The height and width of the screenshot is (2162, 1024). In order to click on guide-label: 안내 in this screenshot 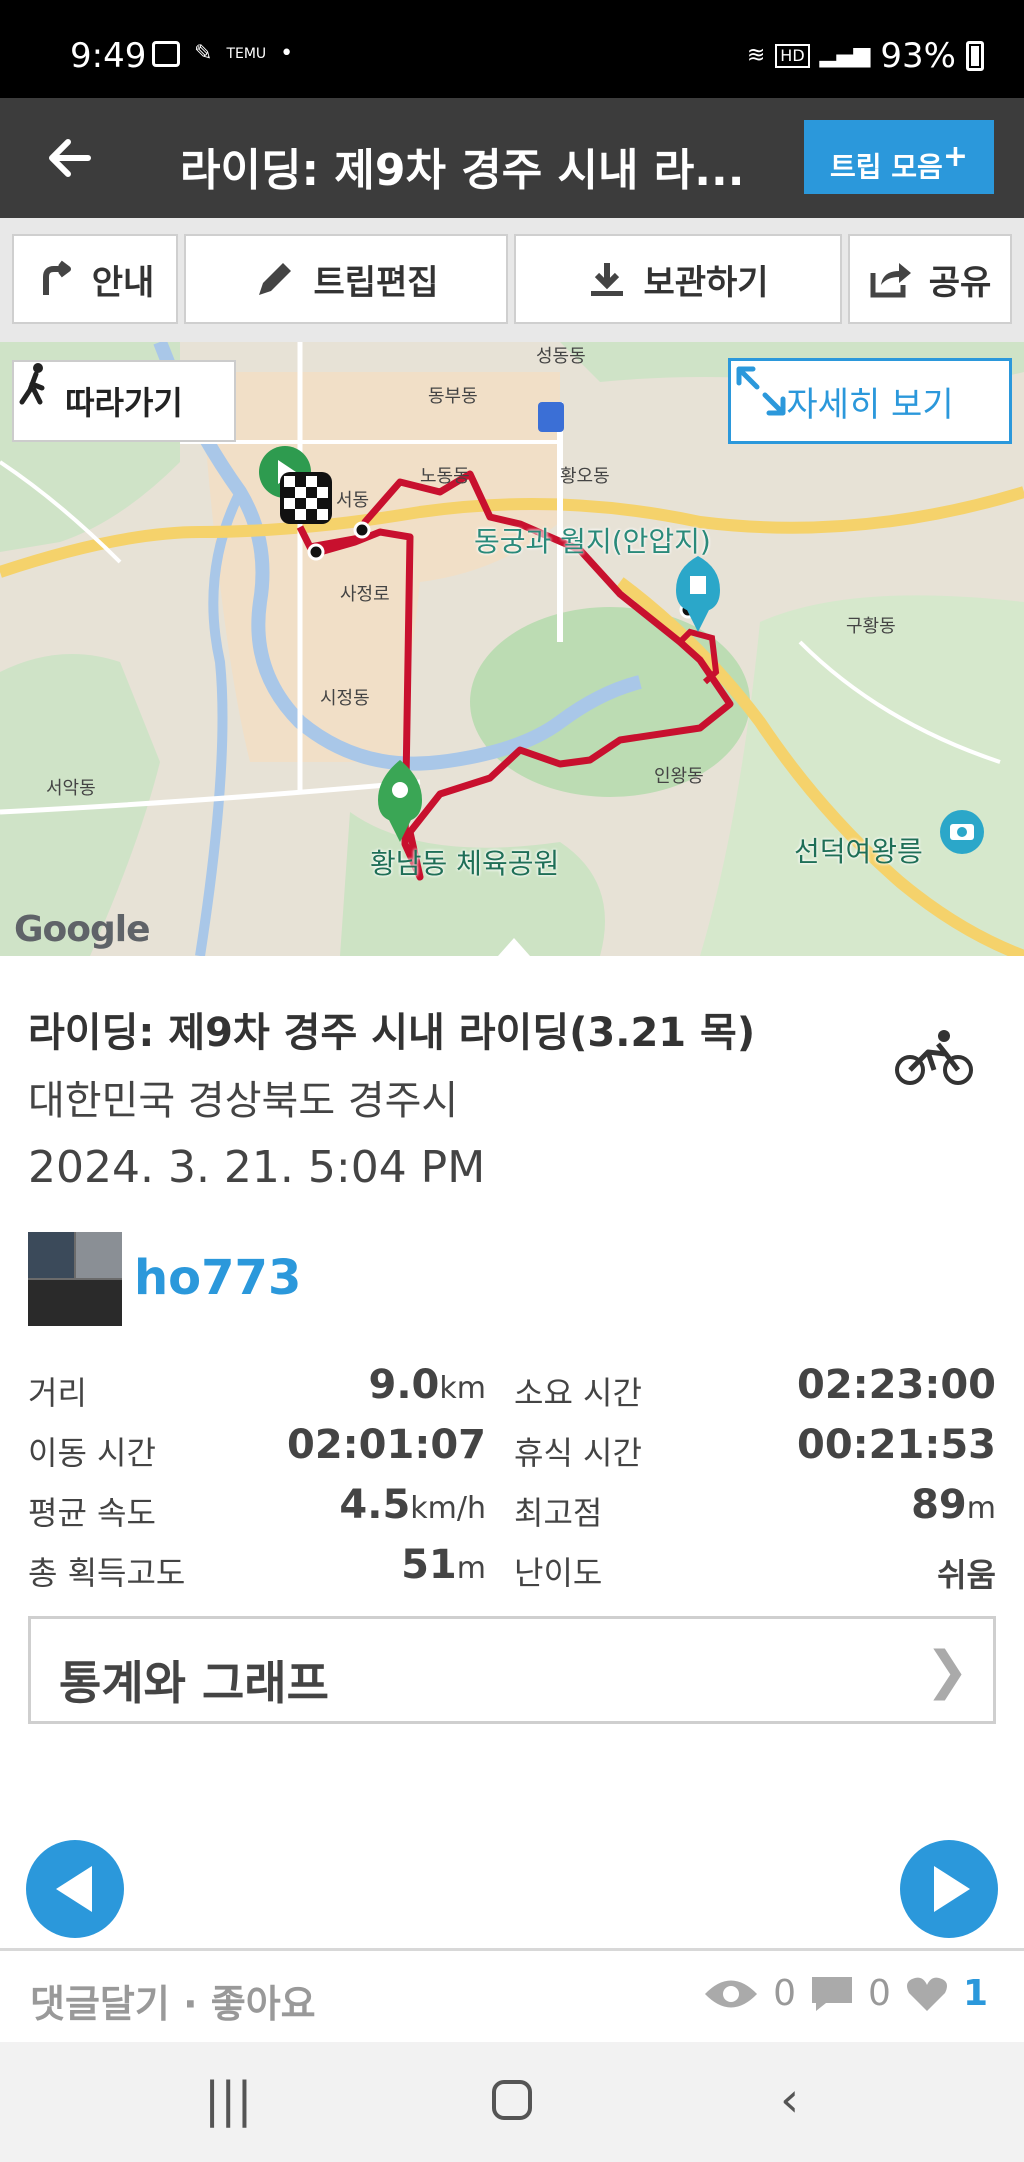, I will do `click(123, 282)`.